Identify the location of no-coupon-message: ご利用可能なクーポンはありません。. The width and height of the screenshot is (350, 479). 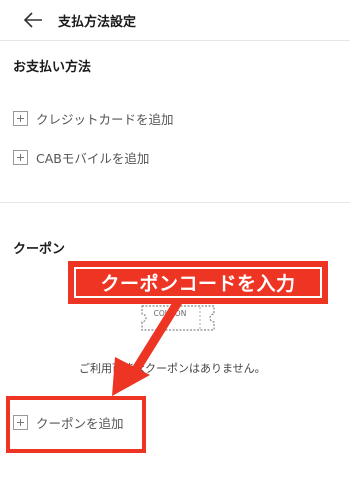
(172, 368).